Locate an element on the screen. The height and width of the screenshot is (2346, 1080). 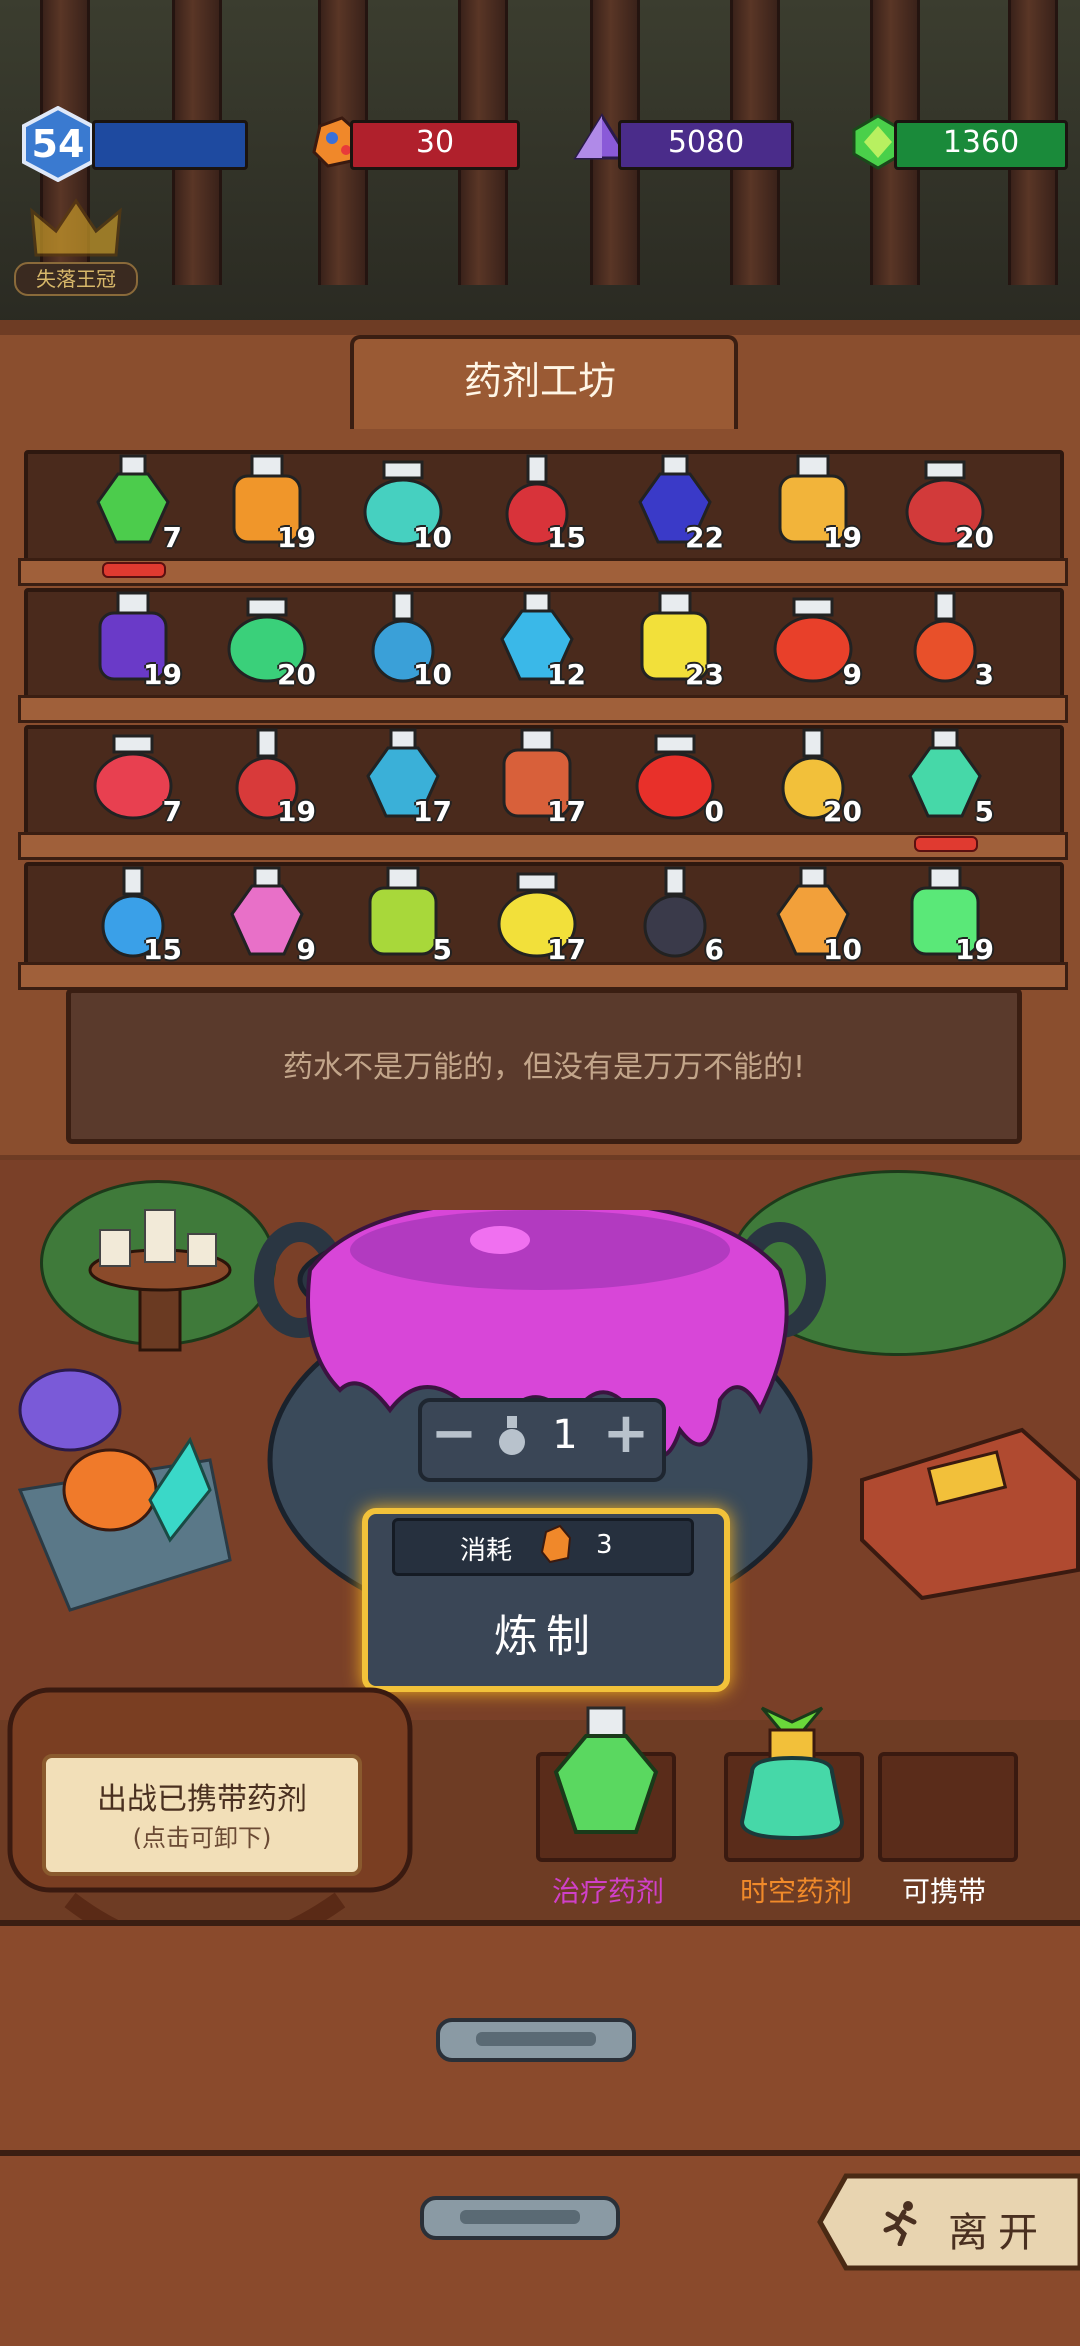
potion-slot: 3 is located at coordinates (945, 640).